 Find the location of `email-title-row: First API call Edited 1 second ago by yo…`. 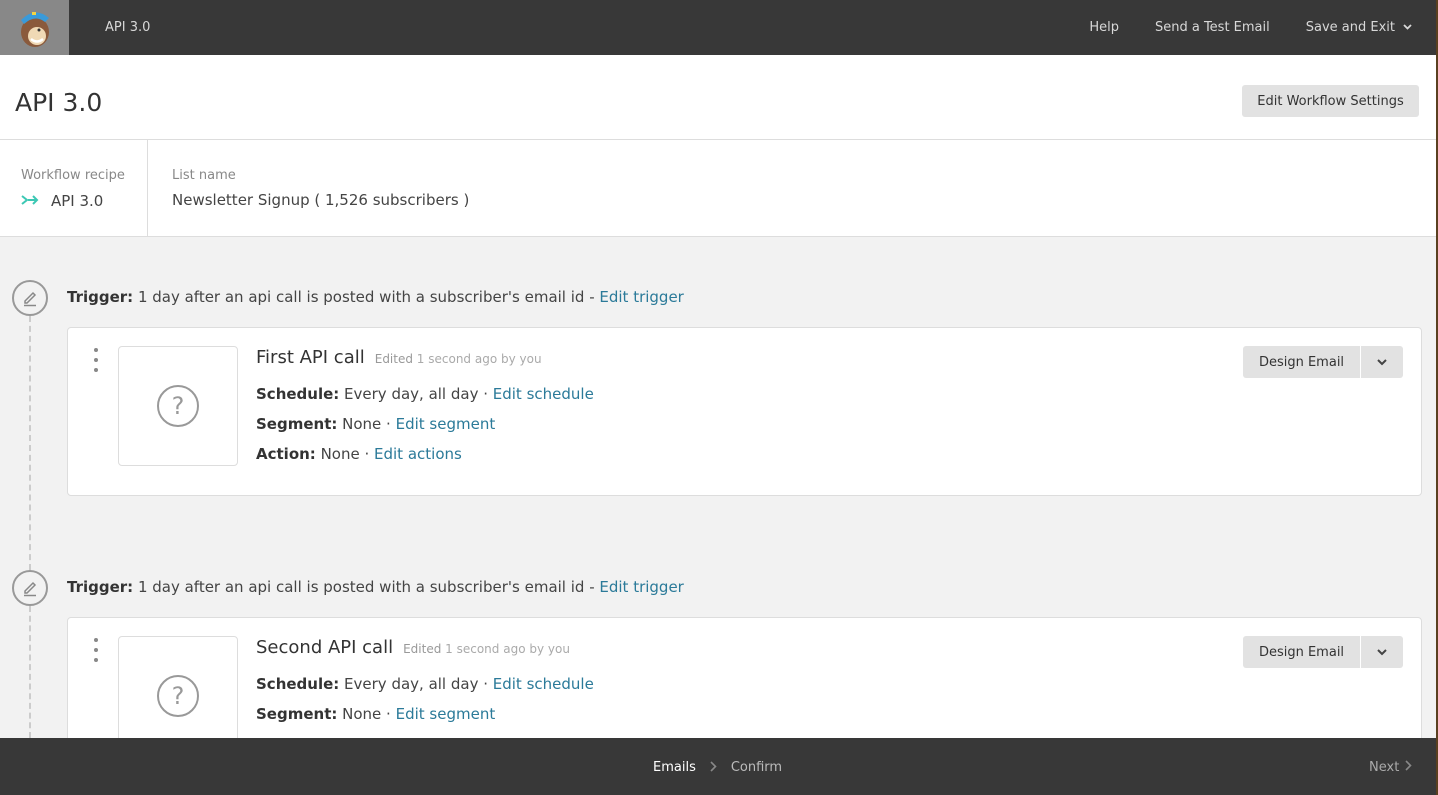

email-title-row: First API call Edited 1 second ago by yo… is located at coordinates (399, 357).